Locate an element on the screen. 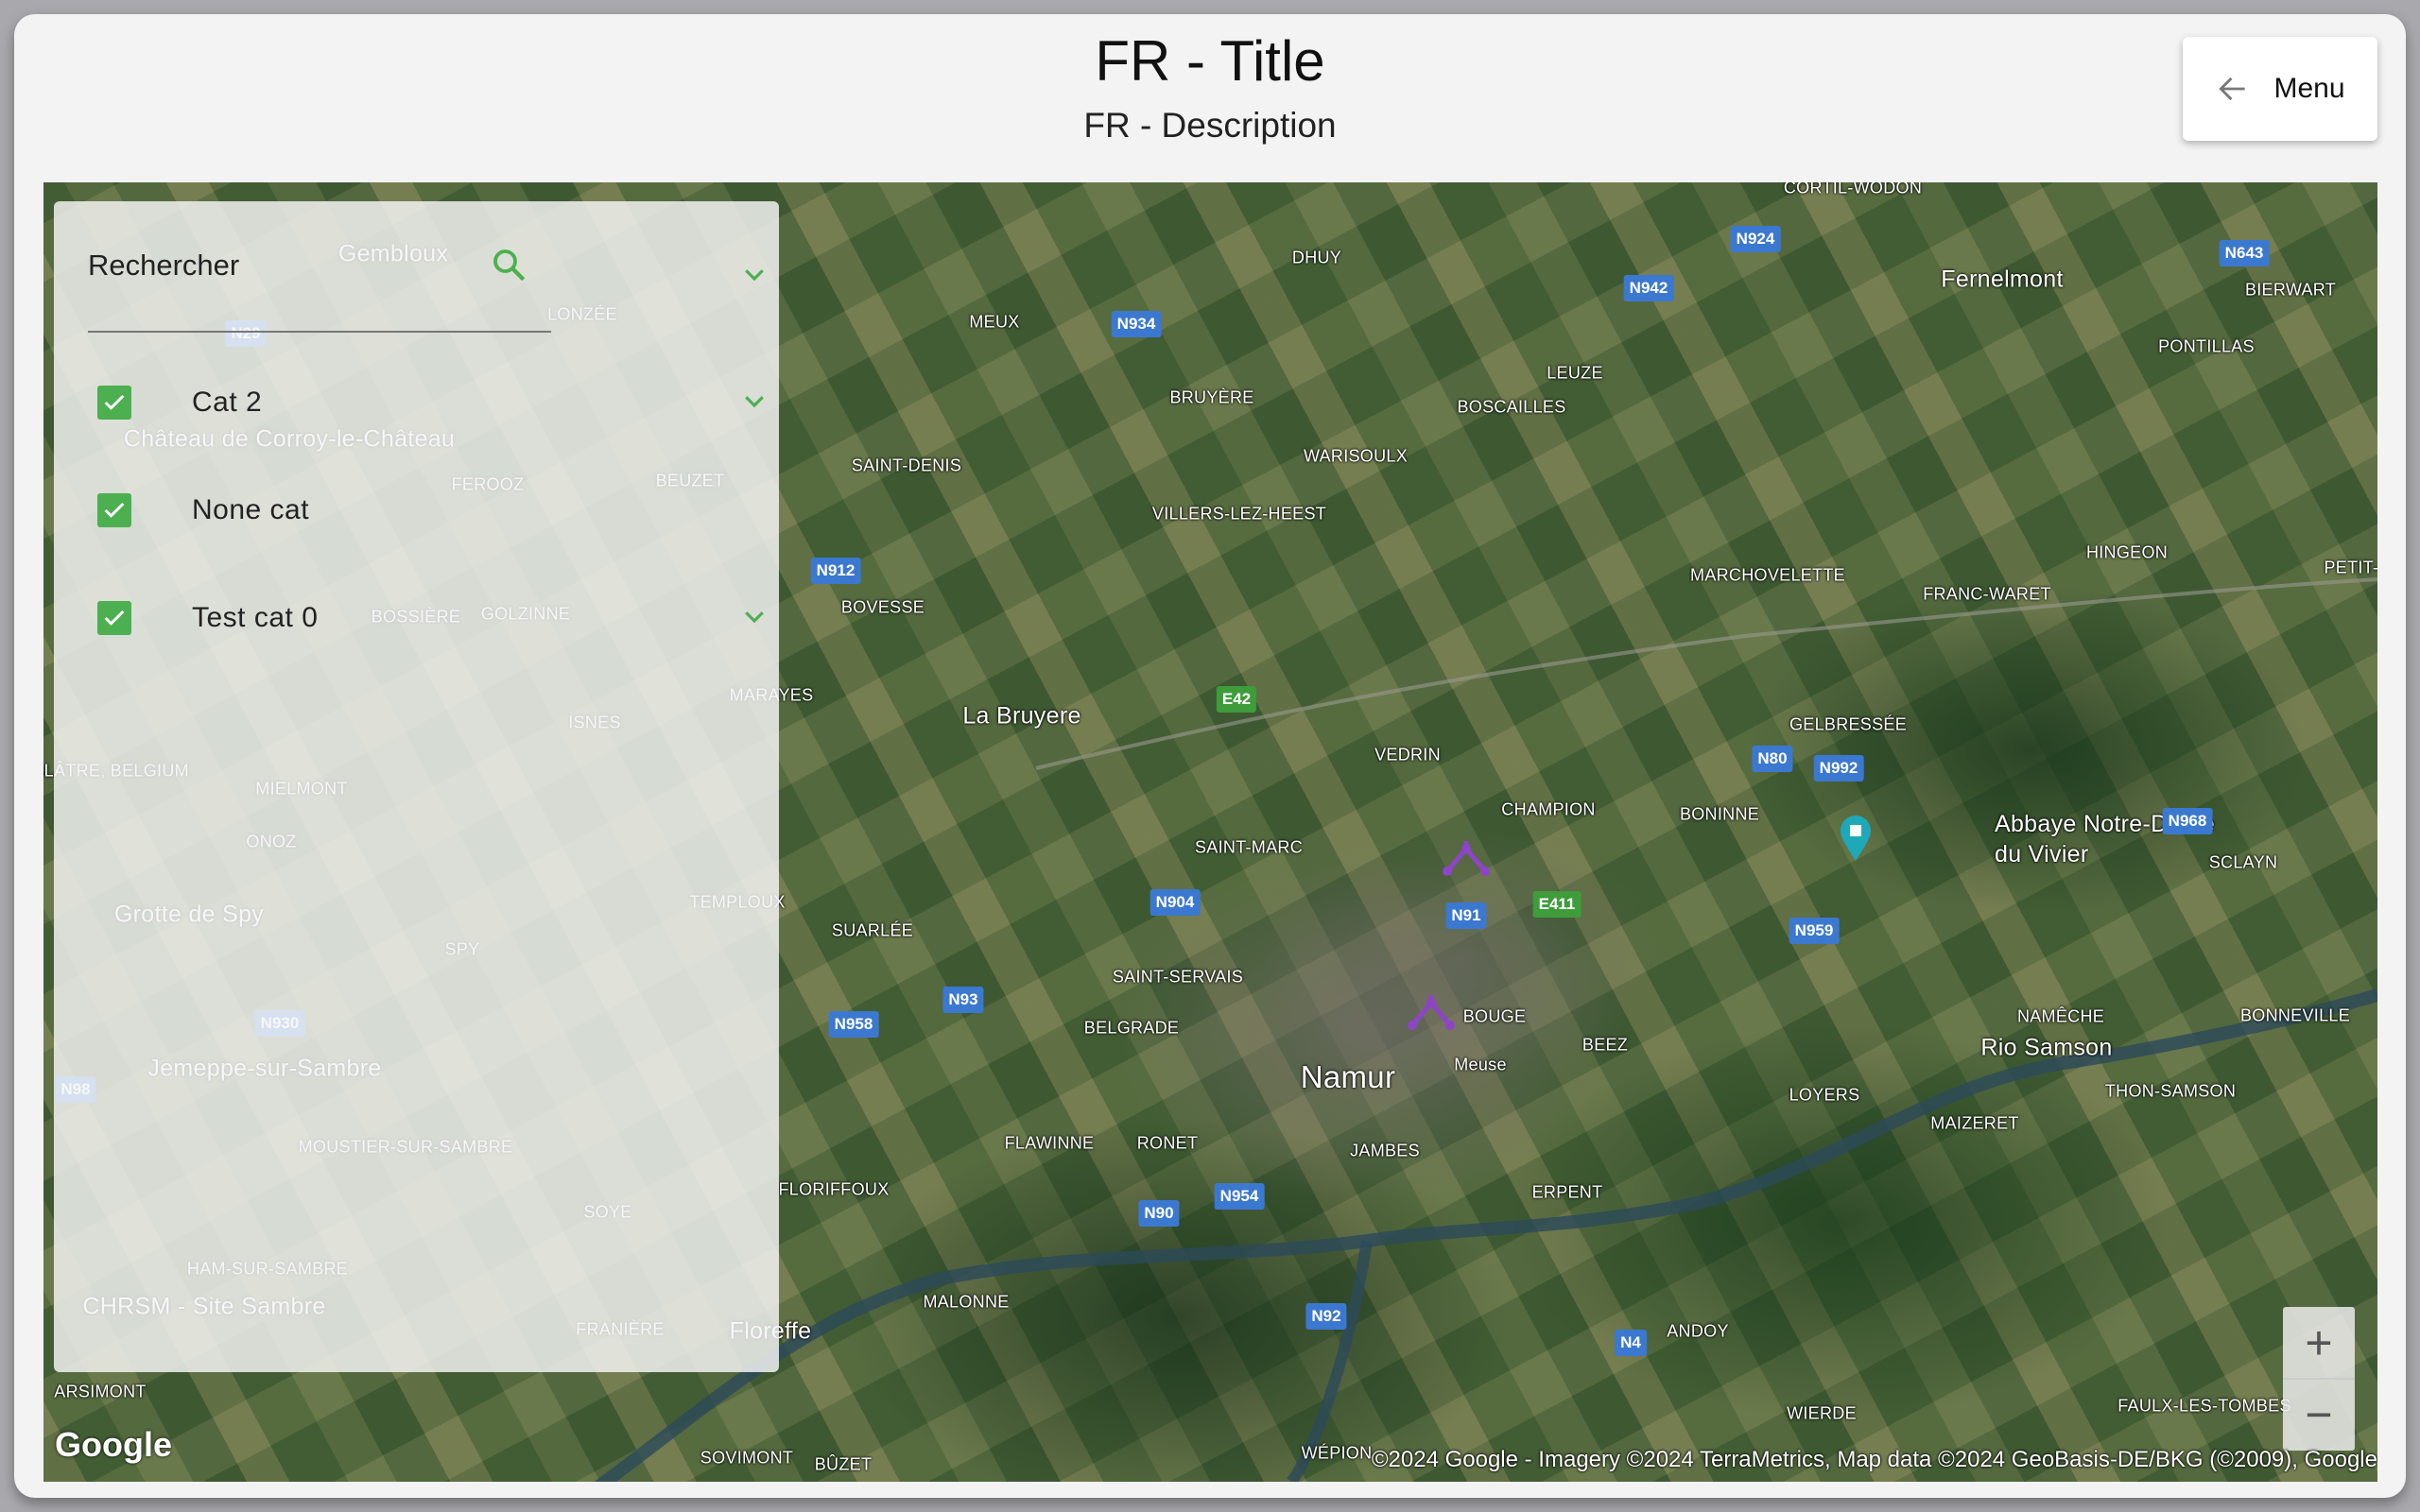 This screenshot has width=2420, height=1512. road-shield: N958 is located at coordinates (853, 1024).